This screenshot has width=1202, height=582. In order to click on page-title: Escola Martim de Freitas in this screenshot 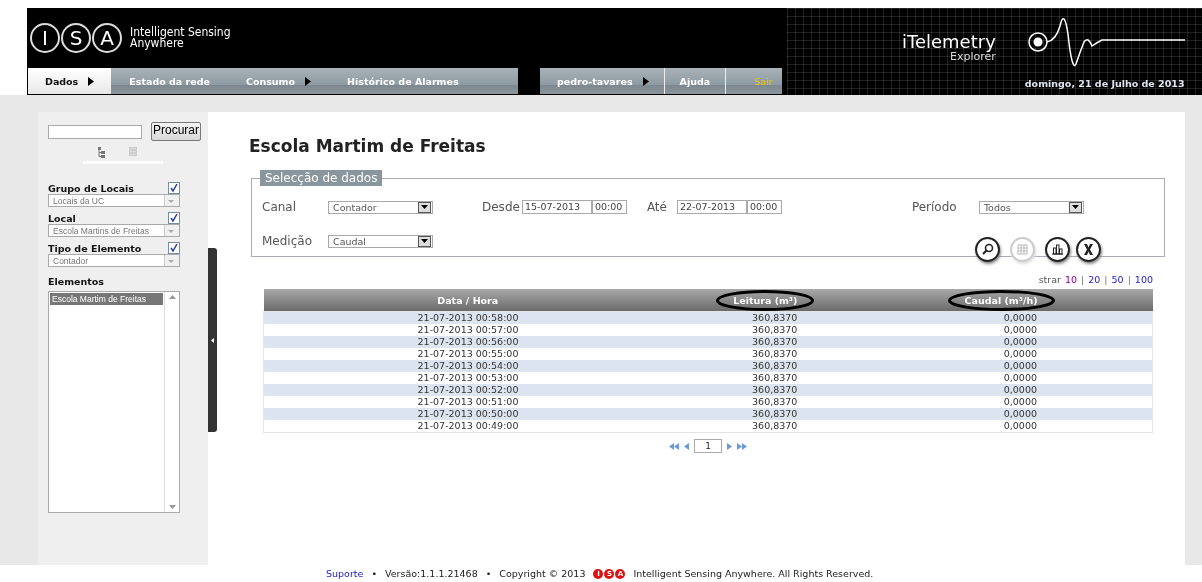, I will do `click(368, 145)`.